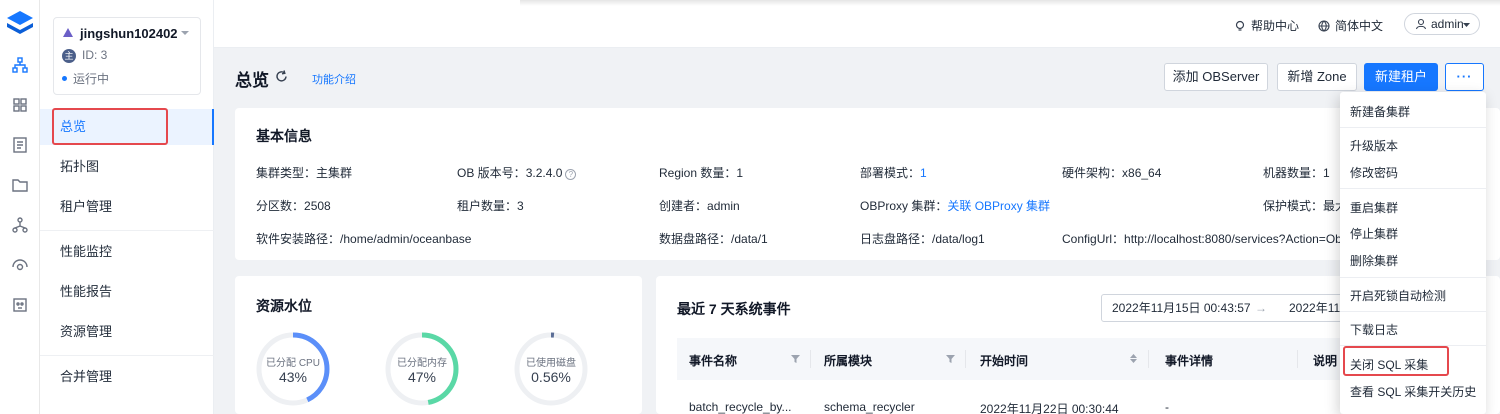 This screenshot has height=414, width=1500. Describe the element at coordinates (923, 173) in the screenshot. I see `deploy-mode-link: 1` at that location.